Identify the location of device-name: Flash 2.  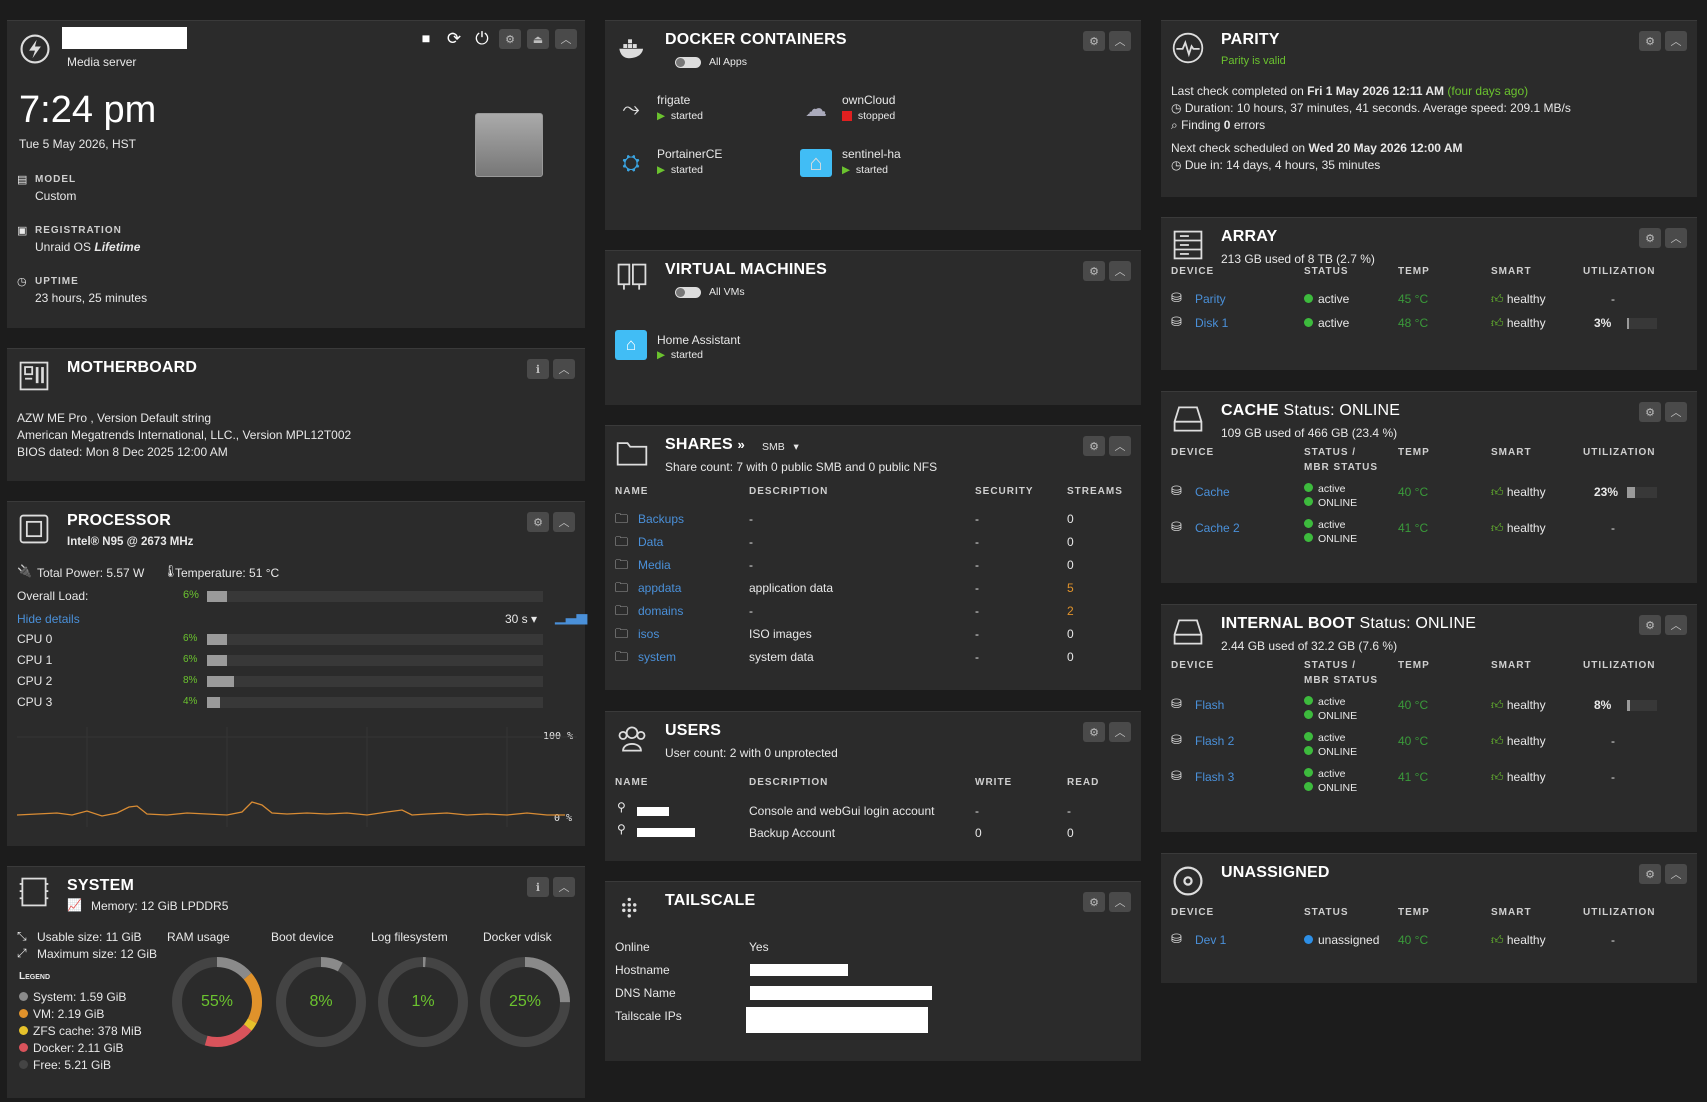
(1214, 741).